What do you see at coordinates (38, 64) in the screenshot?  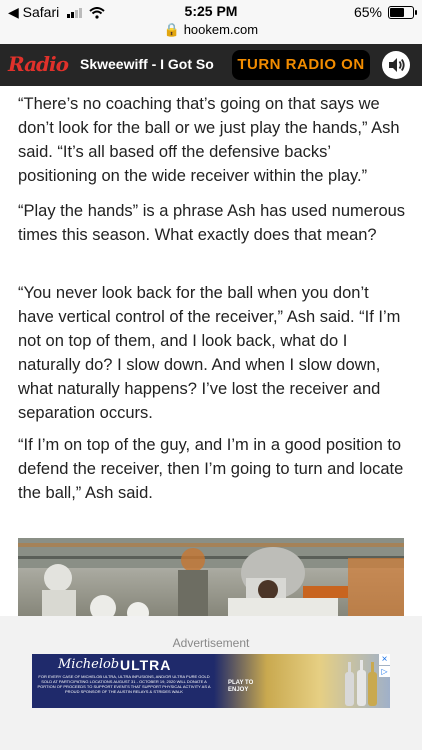 I see `radio-logo: Radio` at bounding box center [38, 64].